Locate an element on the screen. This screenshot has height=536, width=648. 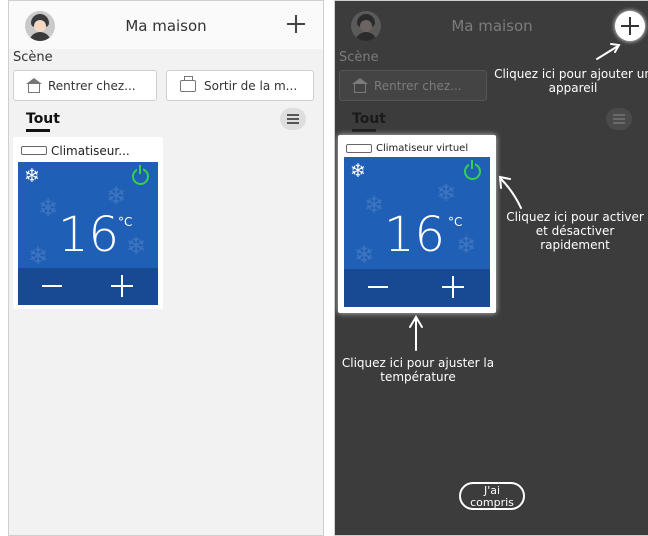
power-icon is located at coordinates (140, 175).